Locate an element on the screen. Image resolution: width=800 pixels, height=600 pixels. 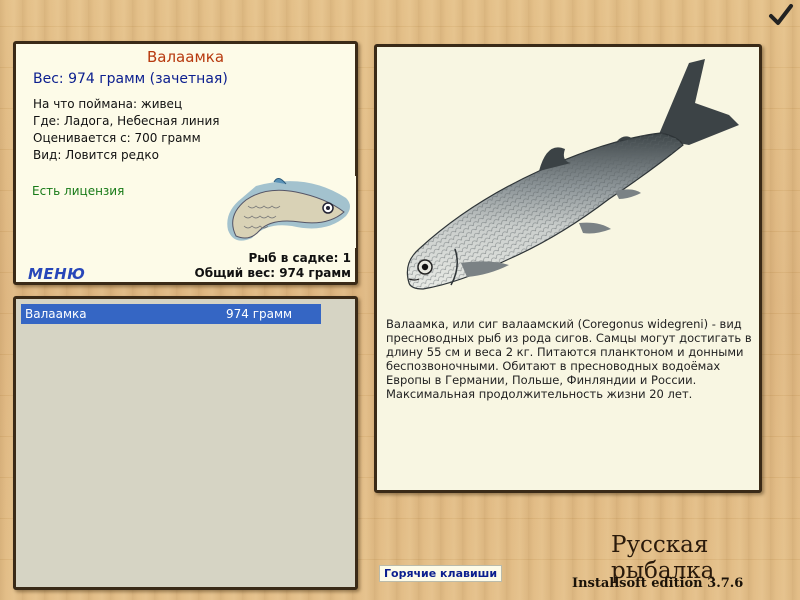
edition-label: Installsoft edition 3.7.6 is located at coordinates (658, 583).